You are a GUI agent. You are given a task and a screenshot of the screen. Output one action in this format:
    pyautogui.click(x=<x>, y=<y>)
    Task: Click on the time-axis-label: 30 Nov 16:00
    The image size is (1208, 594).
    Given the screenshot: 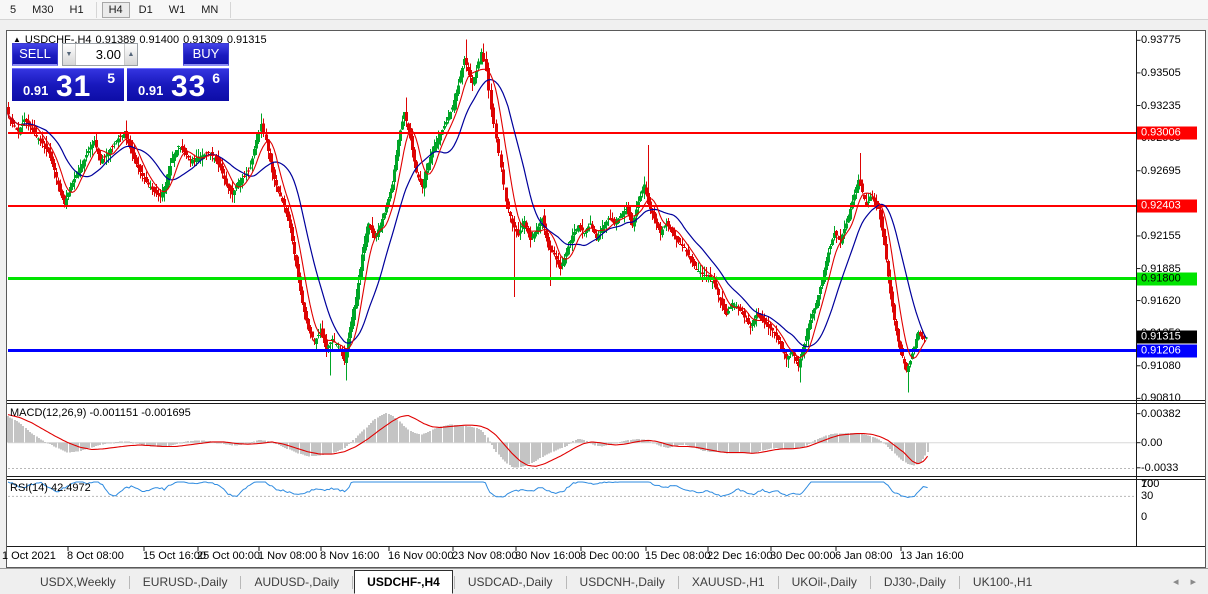 What is the action you would take?
    pyautogui.click(x=548, y=556)
    